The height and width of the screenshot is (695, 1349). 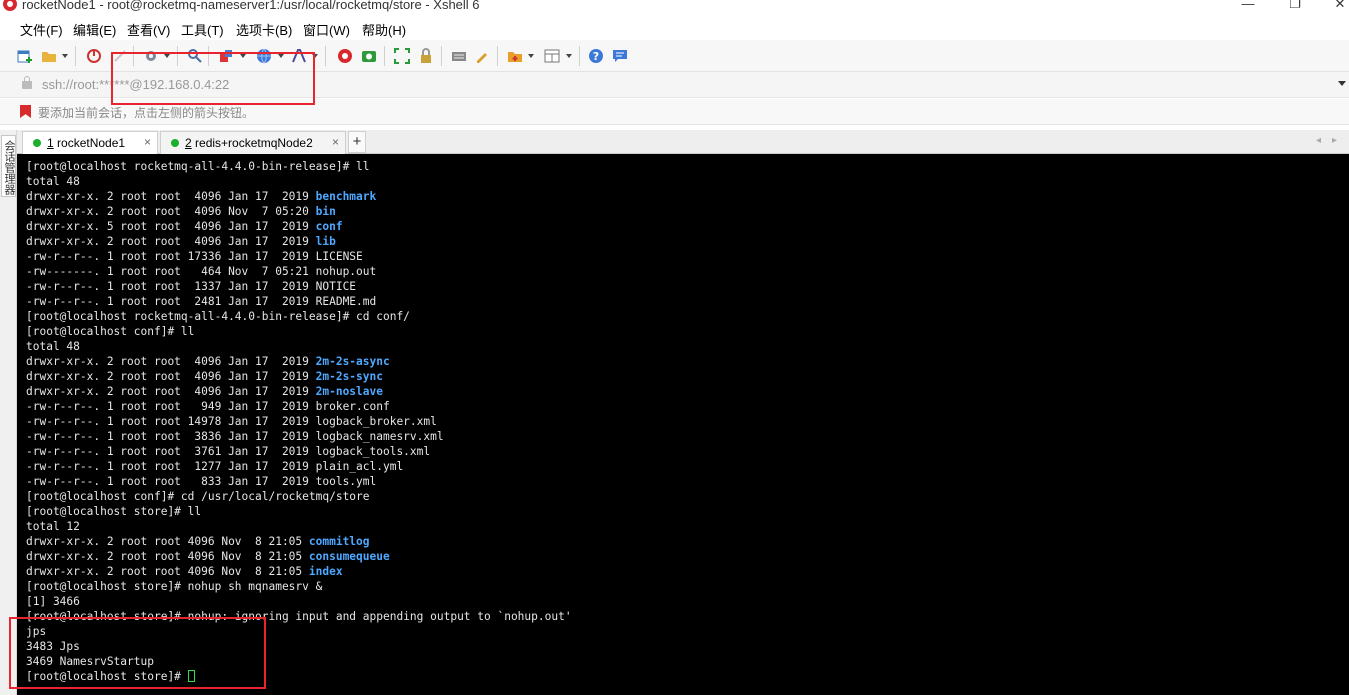 I want to click on terminal-line-text: [root@localhost conf]# ll, so click(x=110, y=331).